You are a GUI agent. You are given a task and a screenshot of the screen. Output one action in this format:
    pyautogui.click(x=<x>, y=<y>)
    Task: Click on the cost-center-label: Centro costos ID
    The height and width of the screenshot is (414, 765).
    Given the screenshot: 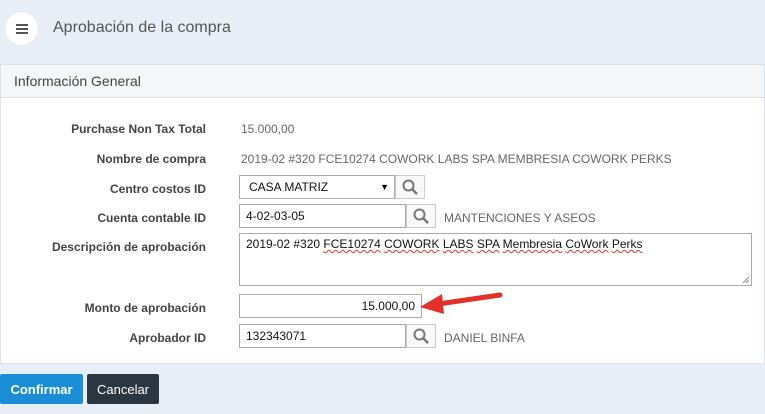 What is the action you would take?
    pyautogui.click(x=157, y=189)
    